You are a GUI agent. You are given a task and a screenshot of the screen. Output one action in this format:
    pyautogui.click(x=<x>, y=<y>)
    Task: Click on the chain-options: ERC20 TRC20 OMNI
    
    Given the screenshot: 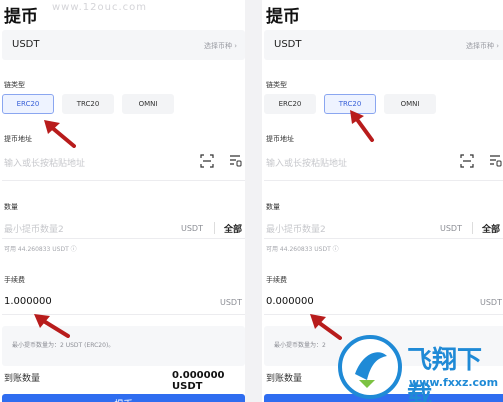 What is the action you would take?
    pyautogui.click(x=88, y=104)
    